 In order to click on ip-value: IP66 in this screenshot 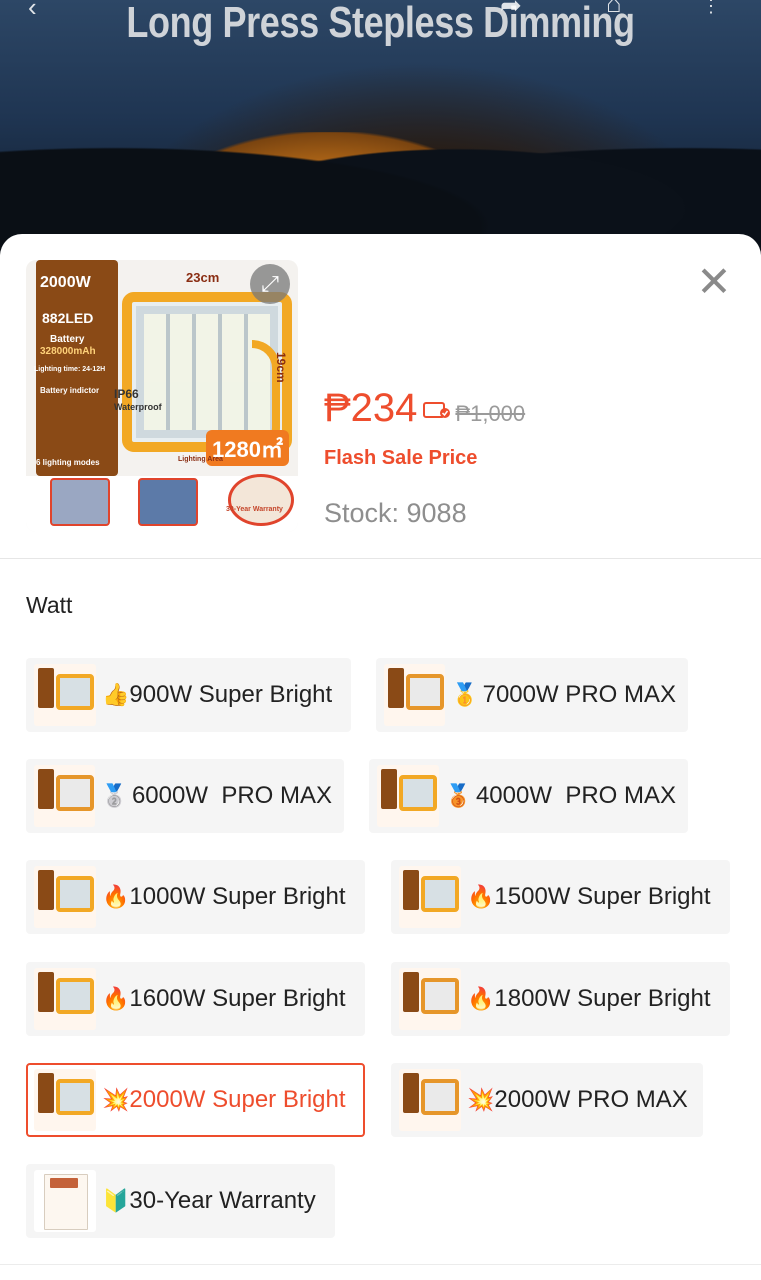, I will do `click(126, 394)`.